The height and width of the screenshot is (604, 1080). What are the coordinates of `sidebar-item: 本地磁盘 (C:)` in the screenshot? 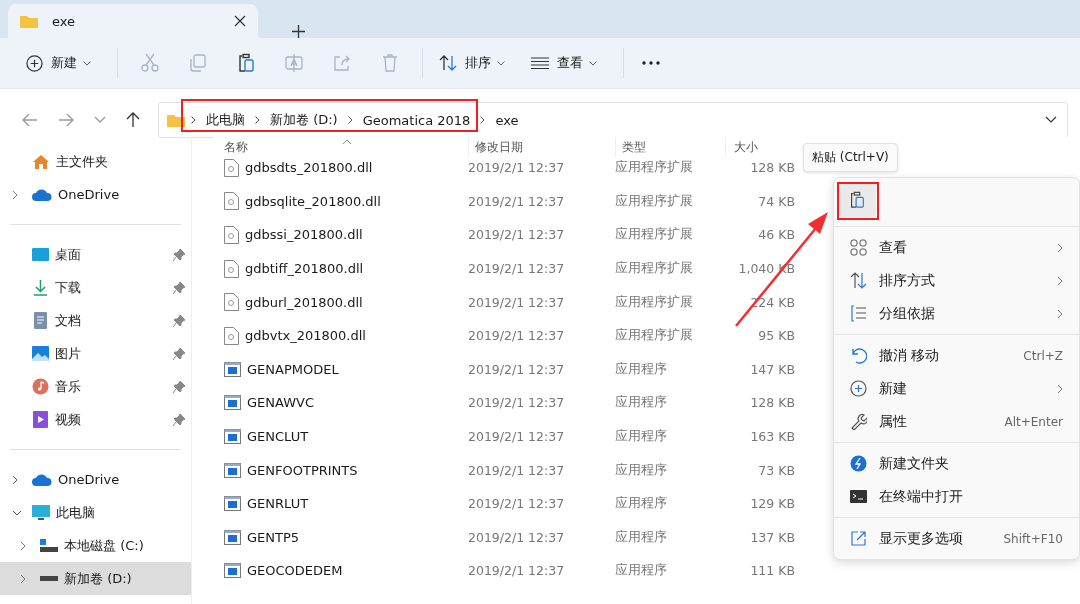 It's located at (95, 545).